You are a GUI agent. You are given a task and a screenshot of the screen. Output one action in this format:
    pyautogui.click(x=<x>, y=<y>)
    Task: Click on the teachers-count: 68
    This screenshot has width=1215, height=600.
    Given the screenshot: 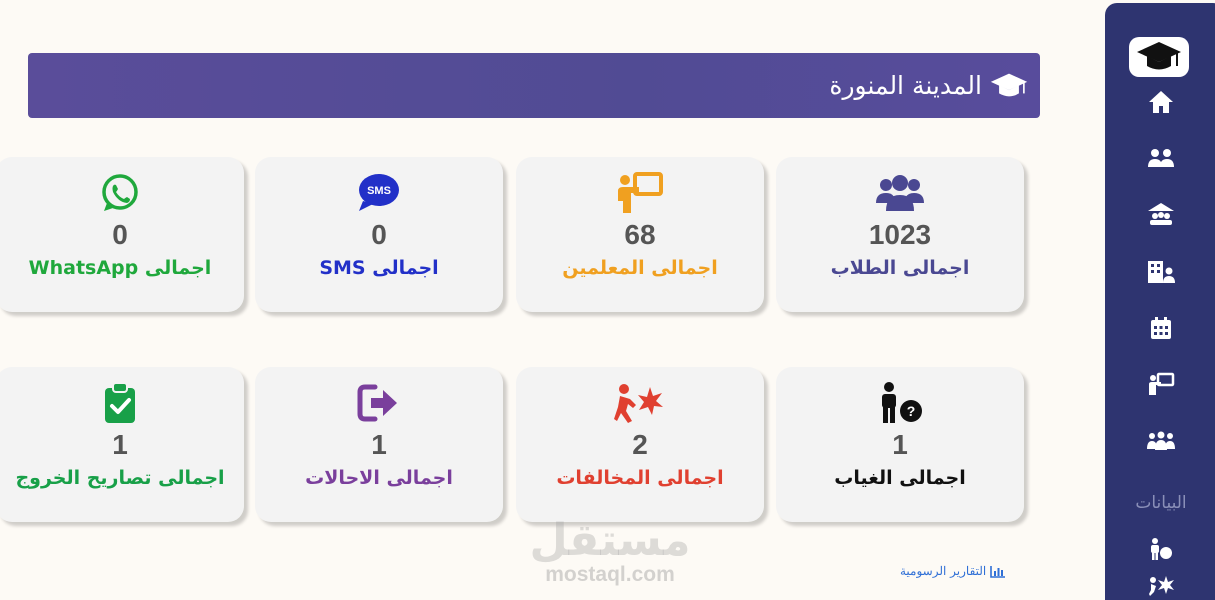 What is the action you would take?
    pyautogui.click(x=640, y=234)
    